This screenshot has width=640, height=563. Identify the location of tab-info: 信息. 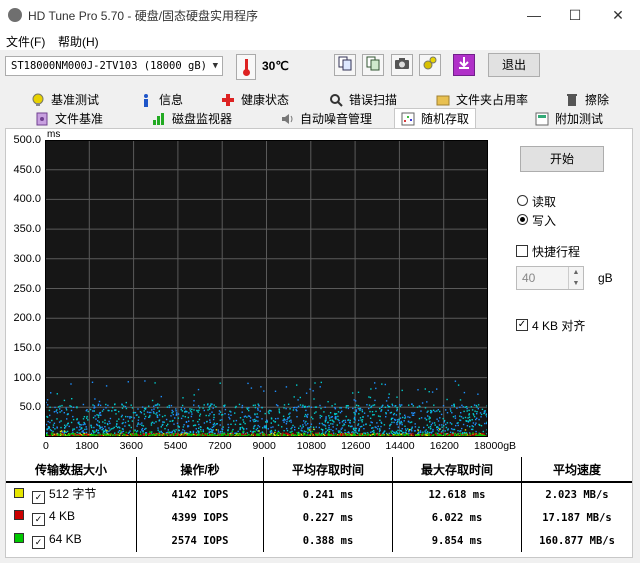
(161, 100).